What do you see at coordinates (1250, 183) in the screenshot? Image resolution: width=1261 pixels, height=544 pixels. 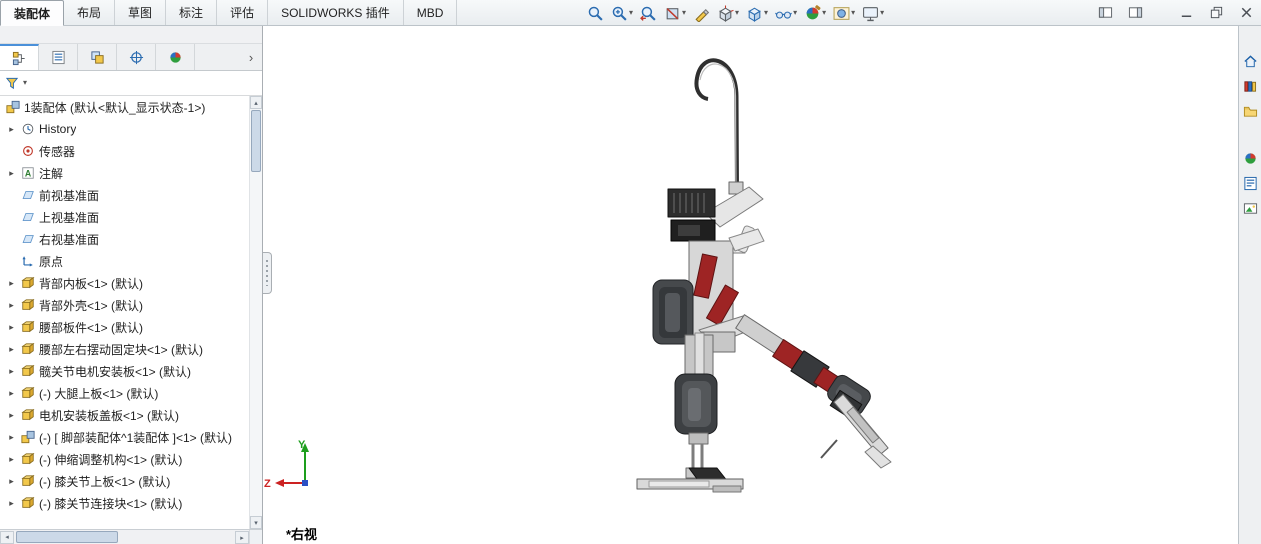 I see `task-pane-custom-properties-button` at bounding box center [1250, 183].